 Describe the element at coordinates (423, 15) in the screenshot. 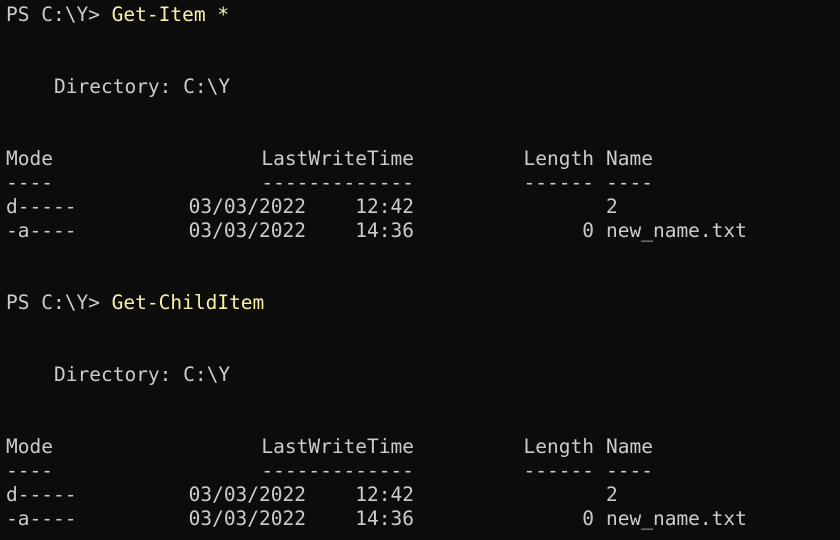

I see `prompt-line: PS C:\Y> Get-Item *` at that location.